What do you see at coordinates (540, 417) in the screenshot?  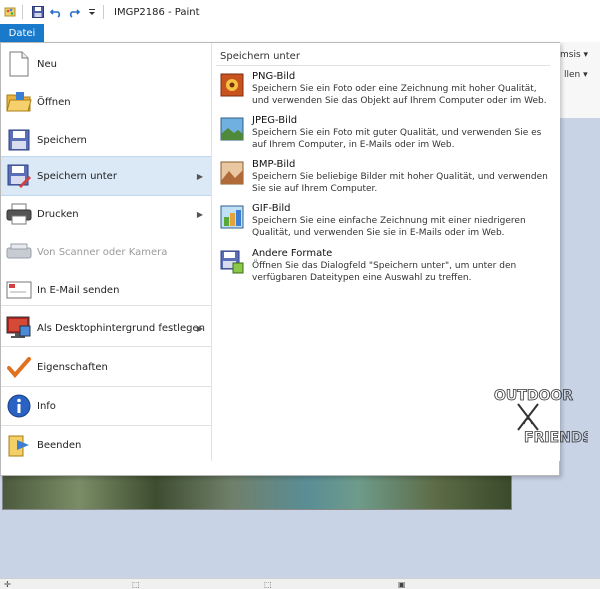 I see `outdoor-friends-watermark: OUTDOOR FRIENDS` at bounding box center [540, 417].